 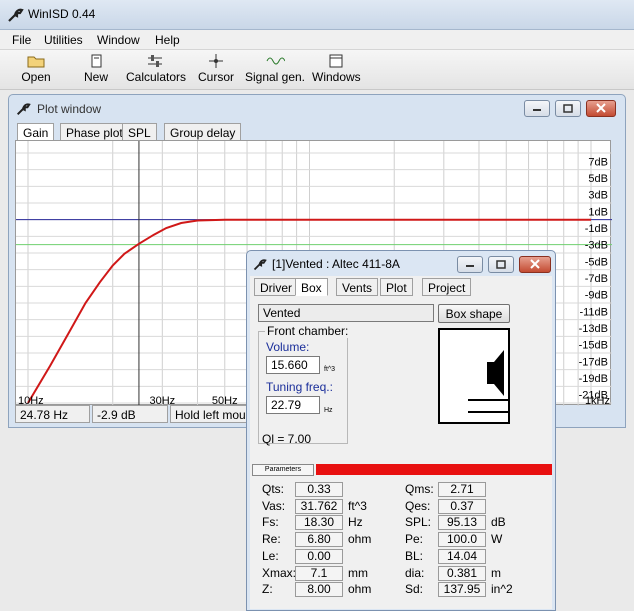 What do you see at coordinates (270, 556) in the screenshot?
I see `param-label: Le:` at bounding box center [270, 556].